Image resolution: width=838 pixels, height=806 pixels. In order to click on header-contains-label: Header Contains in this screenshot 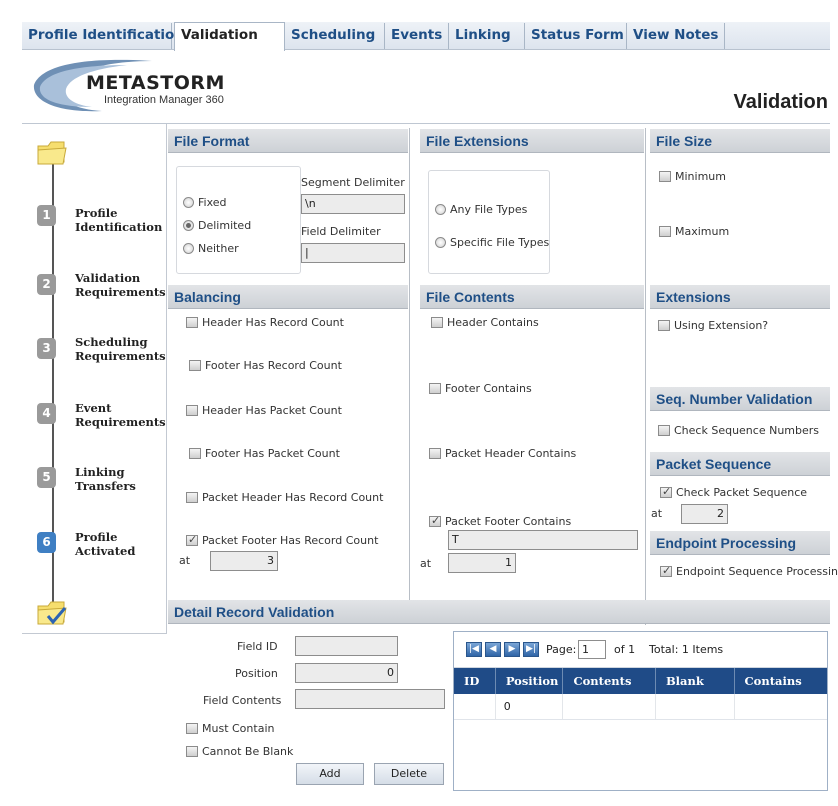, I will do `click(493, 322)`.